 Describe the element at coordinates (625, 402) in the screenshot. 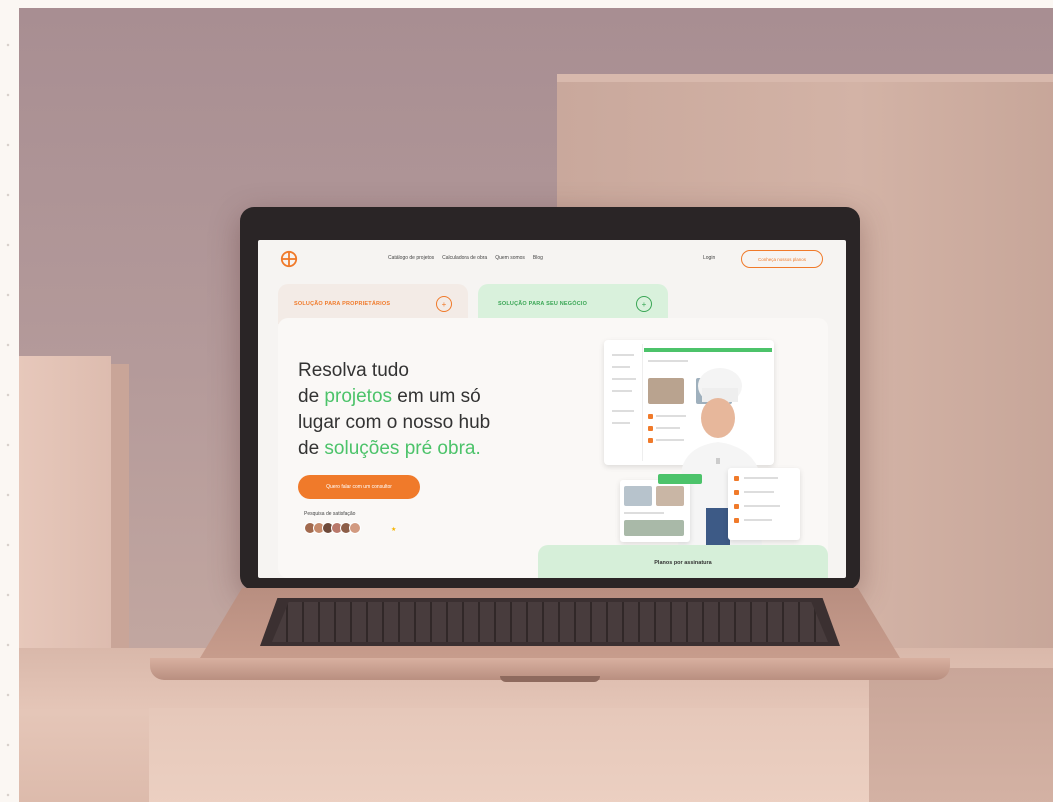

I see `mockup-sidebar` at that location.